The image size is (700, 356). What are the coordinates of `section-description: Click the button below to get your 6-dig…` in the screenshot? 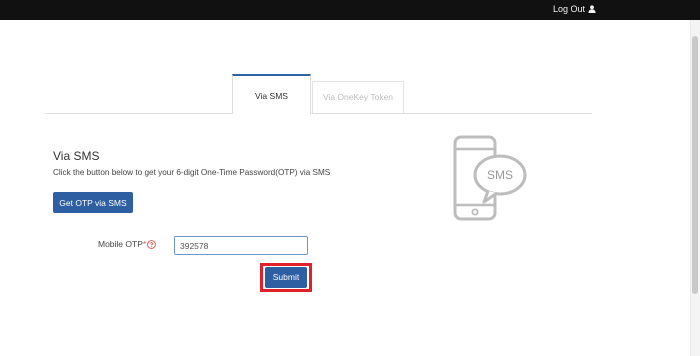 It's located at (192, 172).